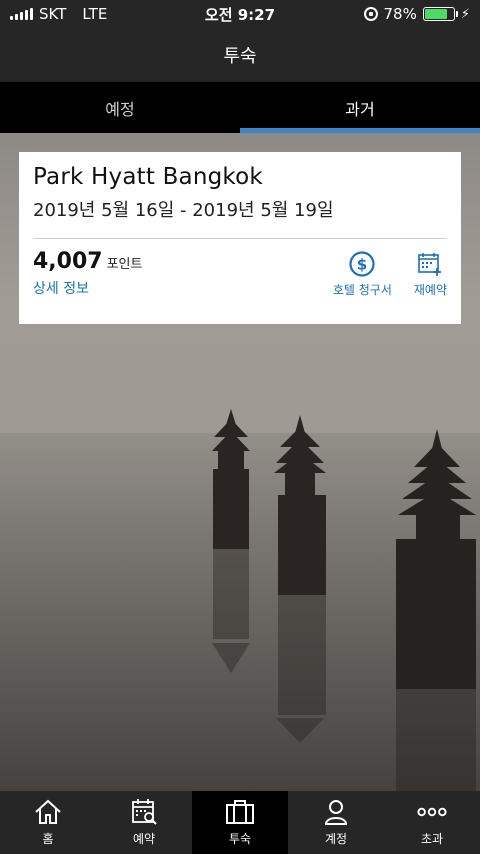 The width and height of the screenshot is (480, 854). I want to click on nav-item-home: 홈, so click(48, 822).